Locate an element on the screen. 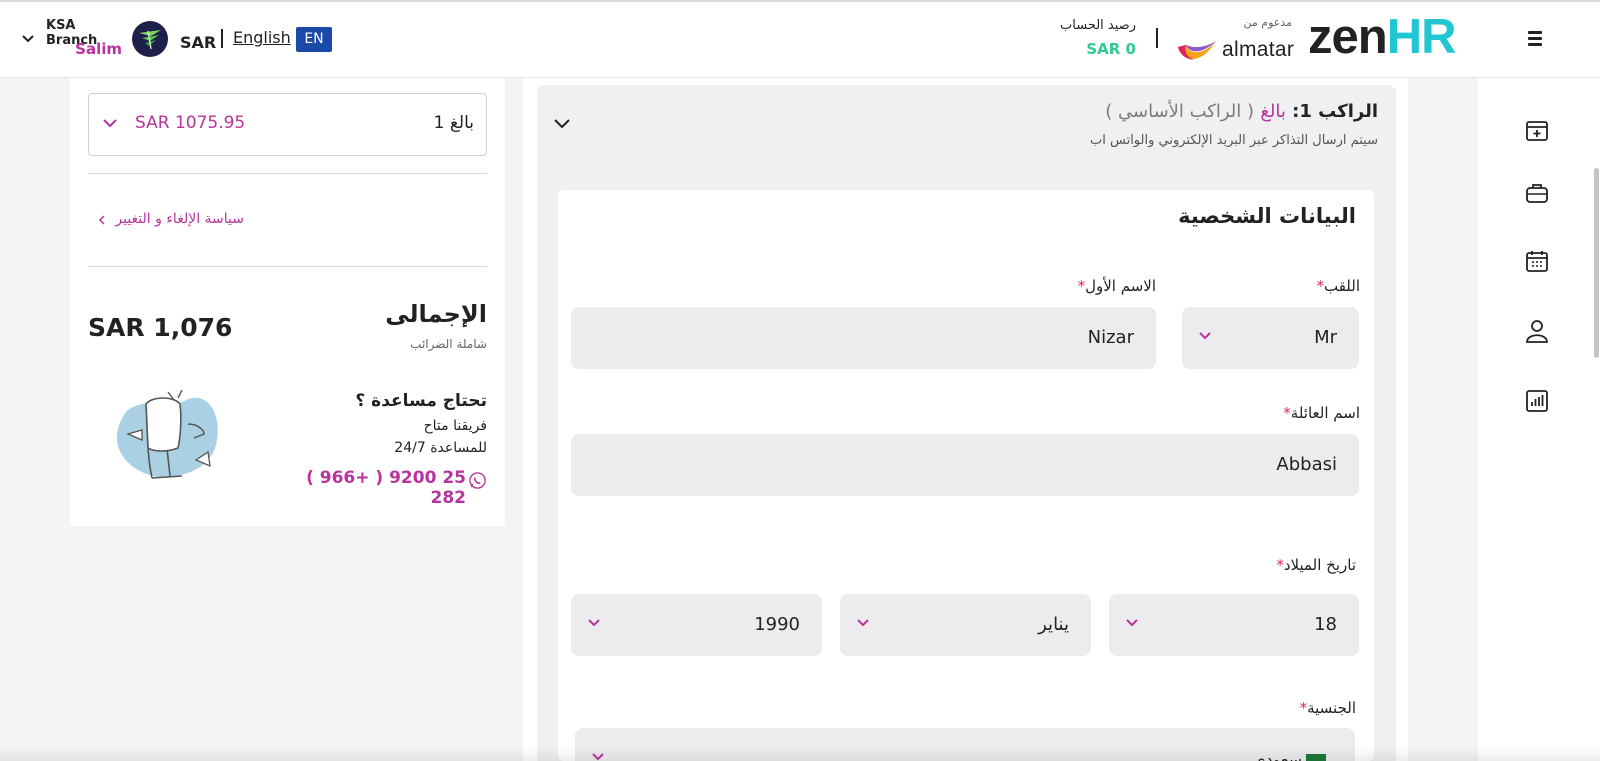 This screenshot has width=1600, height=761. dob-day-value: 18 is located at coordinates (1325, 624).